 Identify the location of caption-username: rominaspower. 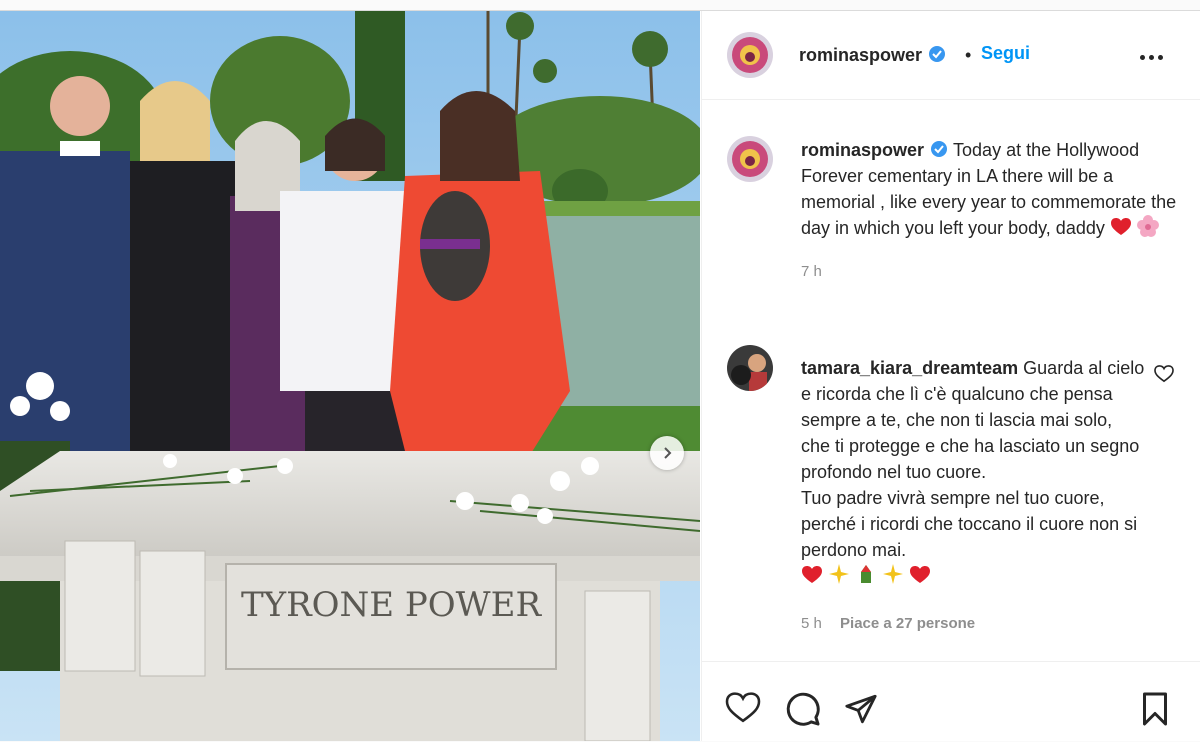
(862, 150).